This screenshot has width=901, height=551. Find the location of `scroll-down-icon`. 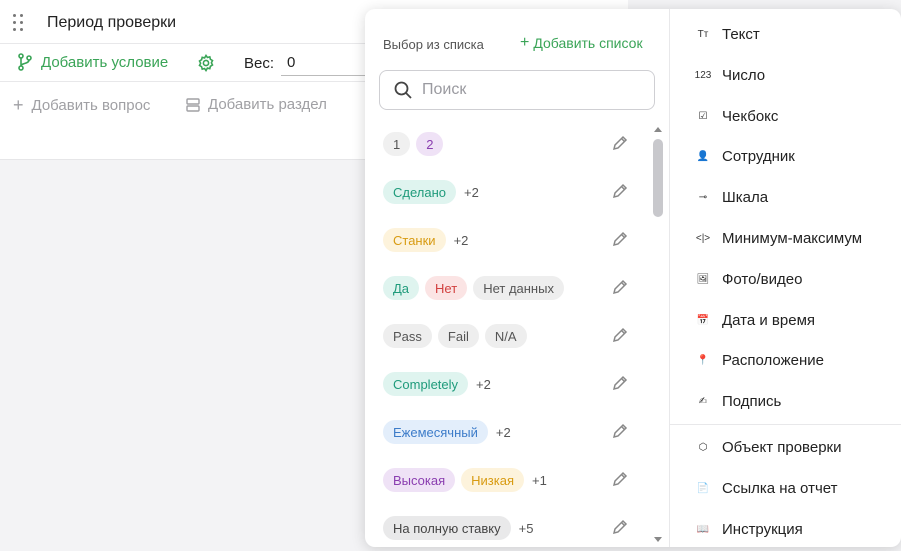

scroll-down-icon is located at coordinates (658, 539).